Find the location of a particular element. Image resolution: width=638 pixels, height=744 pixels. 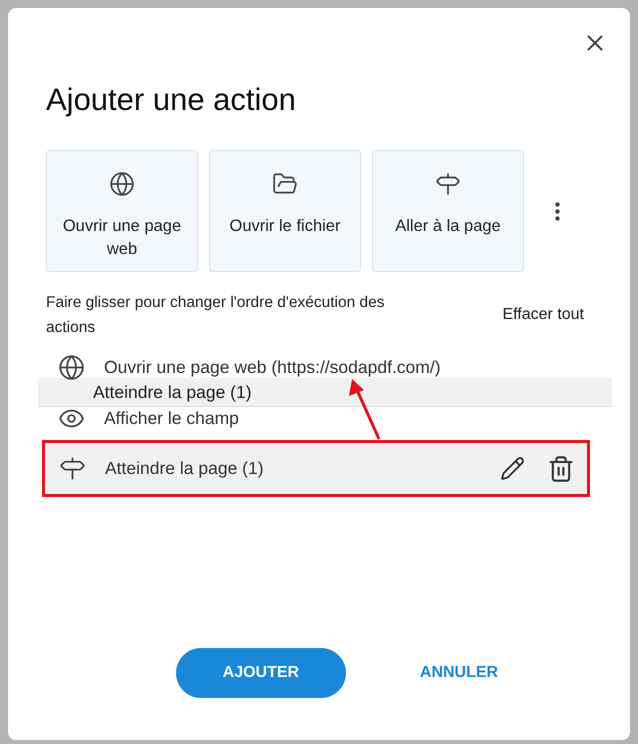

action-label: Afficher le champ is located at coordinates (172, 418).